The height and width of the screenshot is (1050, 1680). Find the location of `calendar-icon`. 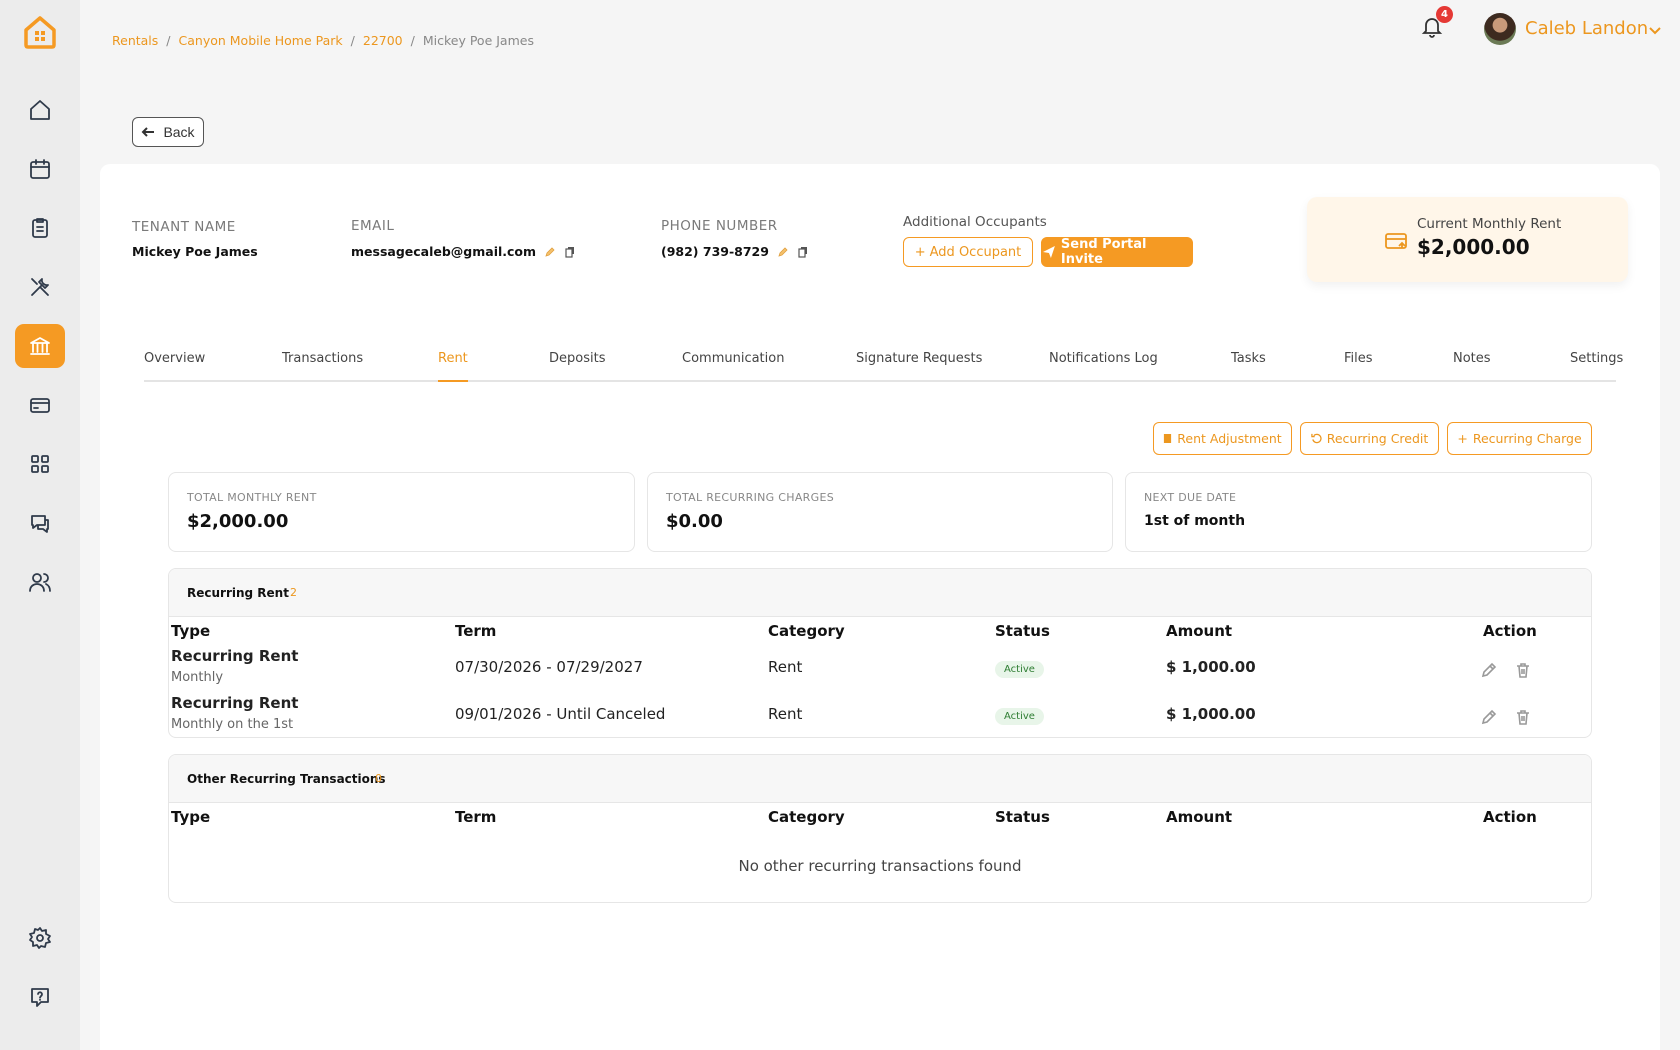

calendar-icon is located at coordinates (40, 169).